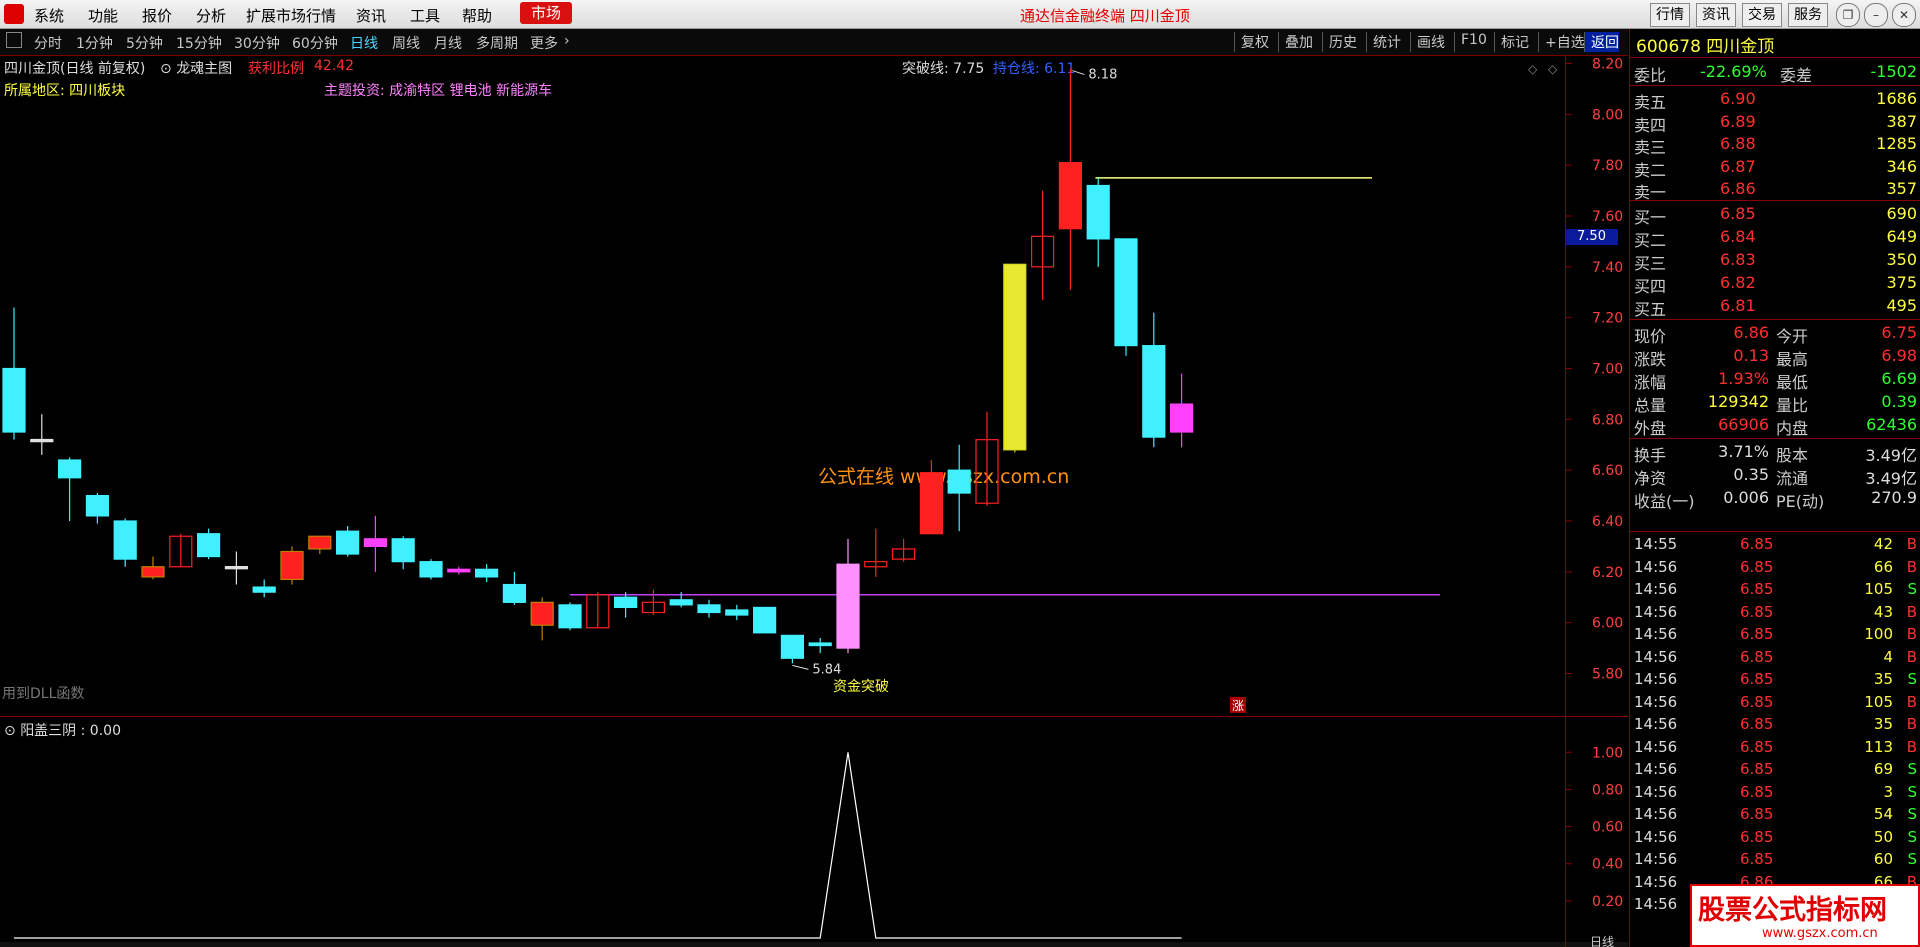  What do you see at coordinates (1775, 357) in the screenshot?
I see `stat-row: 涨跌 0.13 最高 6.98` at bounding box center [1775, 357].